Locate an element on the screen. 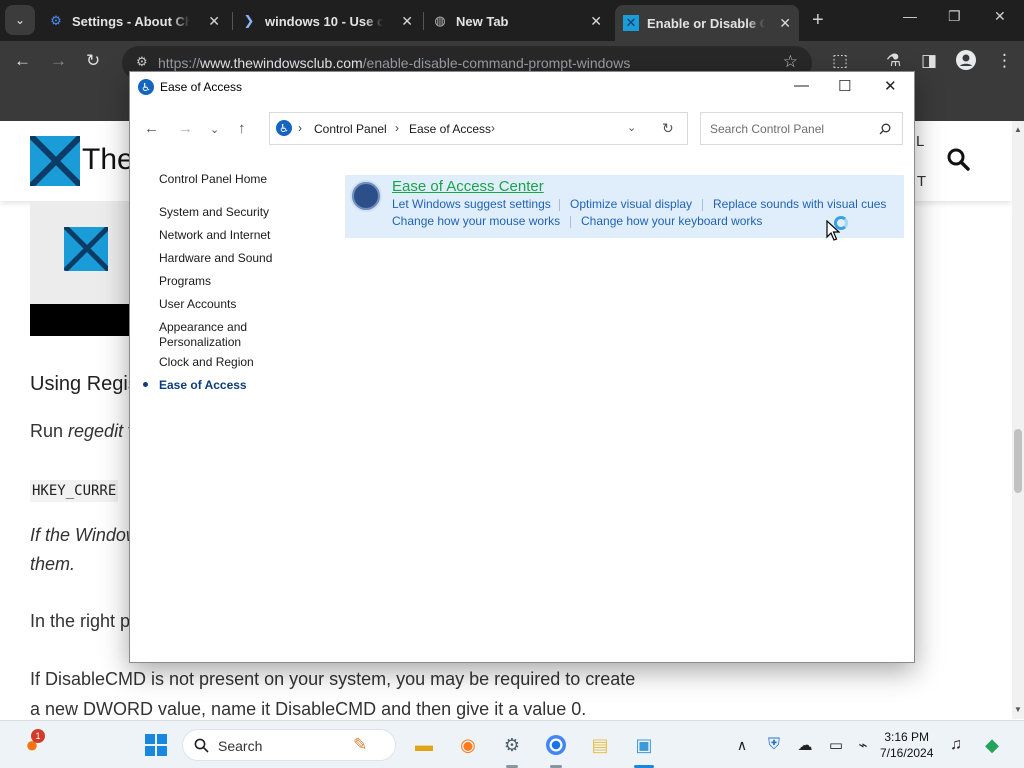  notepad-icon: ▤ is located at coordinates (600, 745).